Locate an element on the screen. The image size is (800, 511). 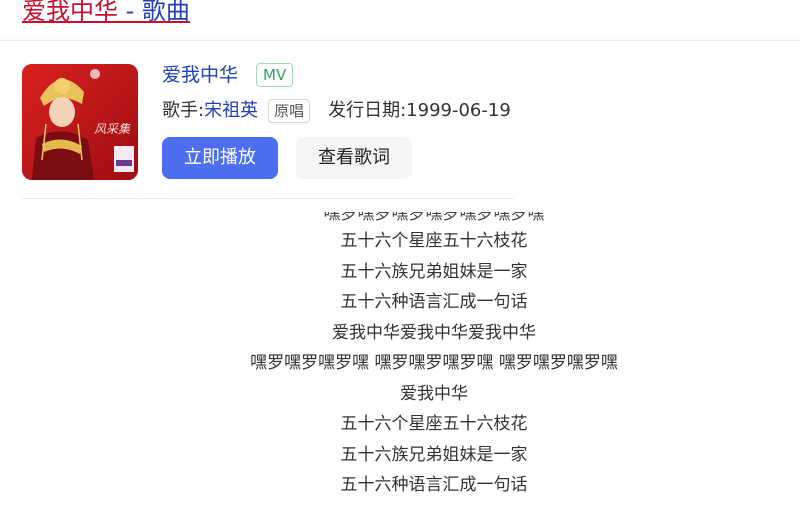
lyric-line: 爱我中华 is located at coordinates (434, 393).